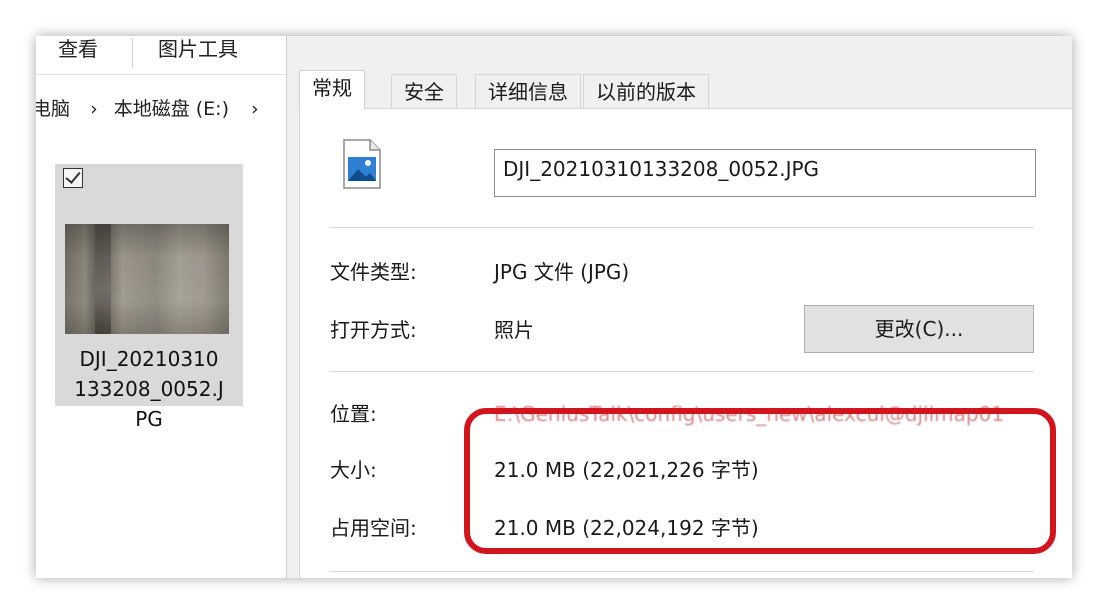 This screenshot has height=614, width=1110. I want to click on tab-general: 常规, so click(332, 89).